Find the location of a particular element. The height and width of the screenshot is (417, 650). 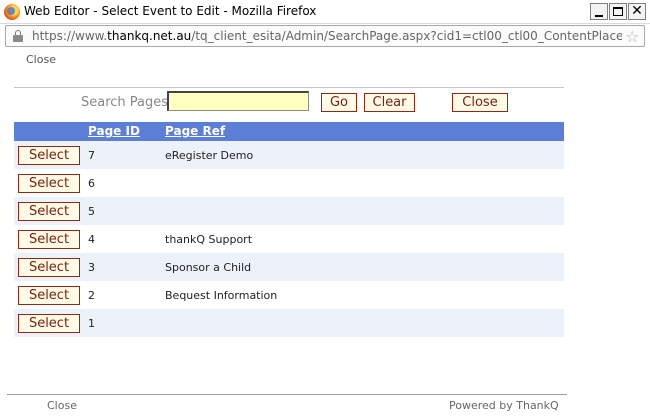

page-id-cell: 2 is located at coordinates (91, 295).